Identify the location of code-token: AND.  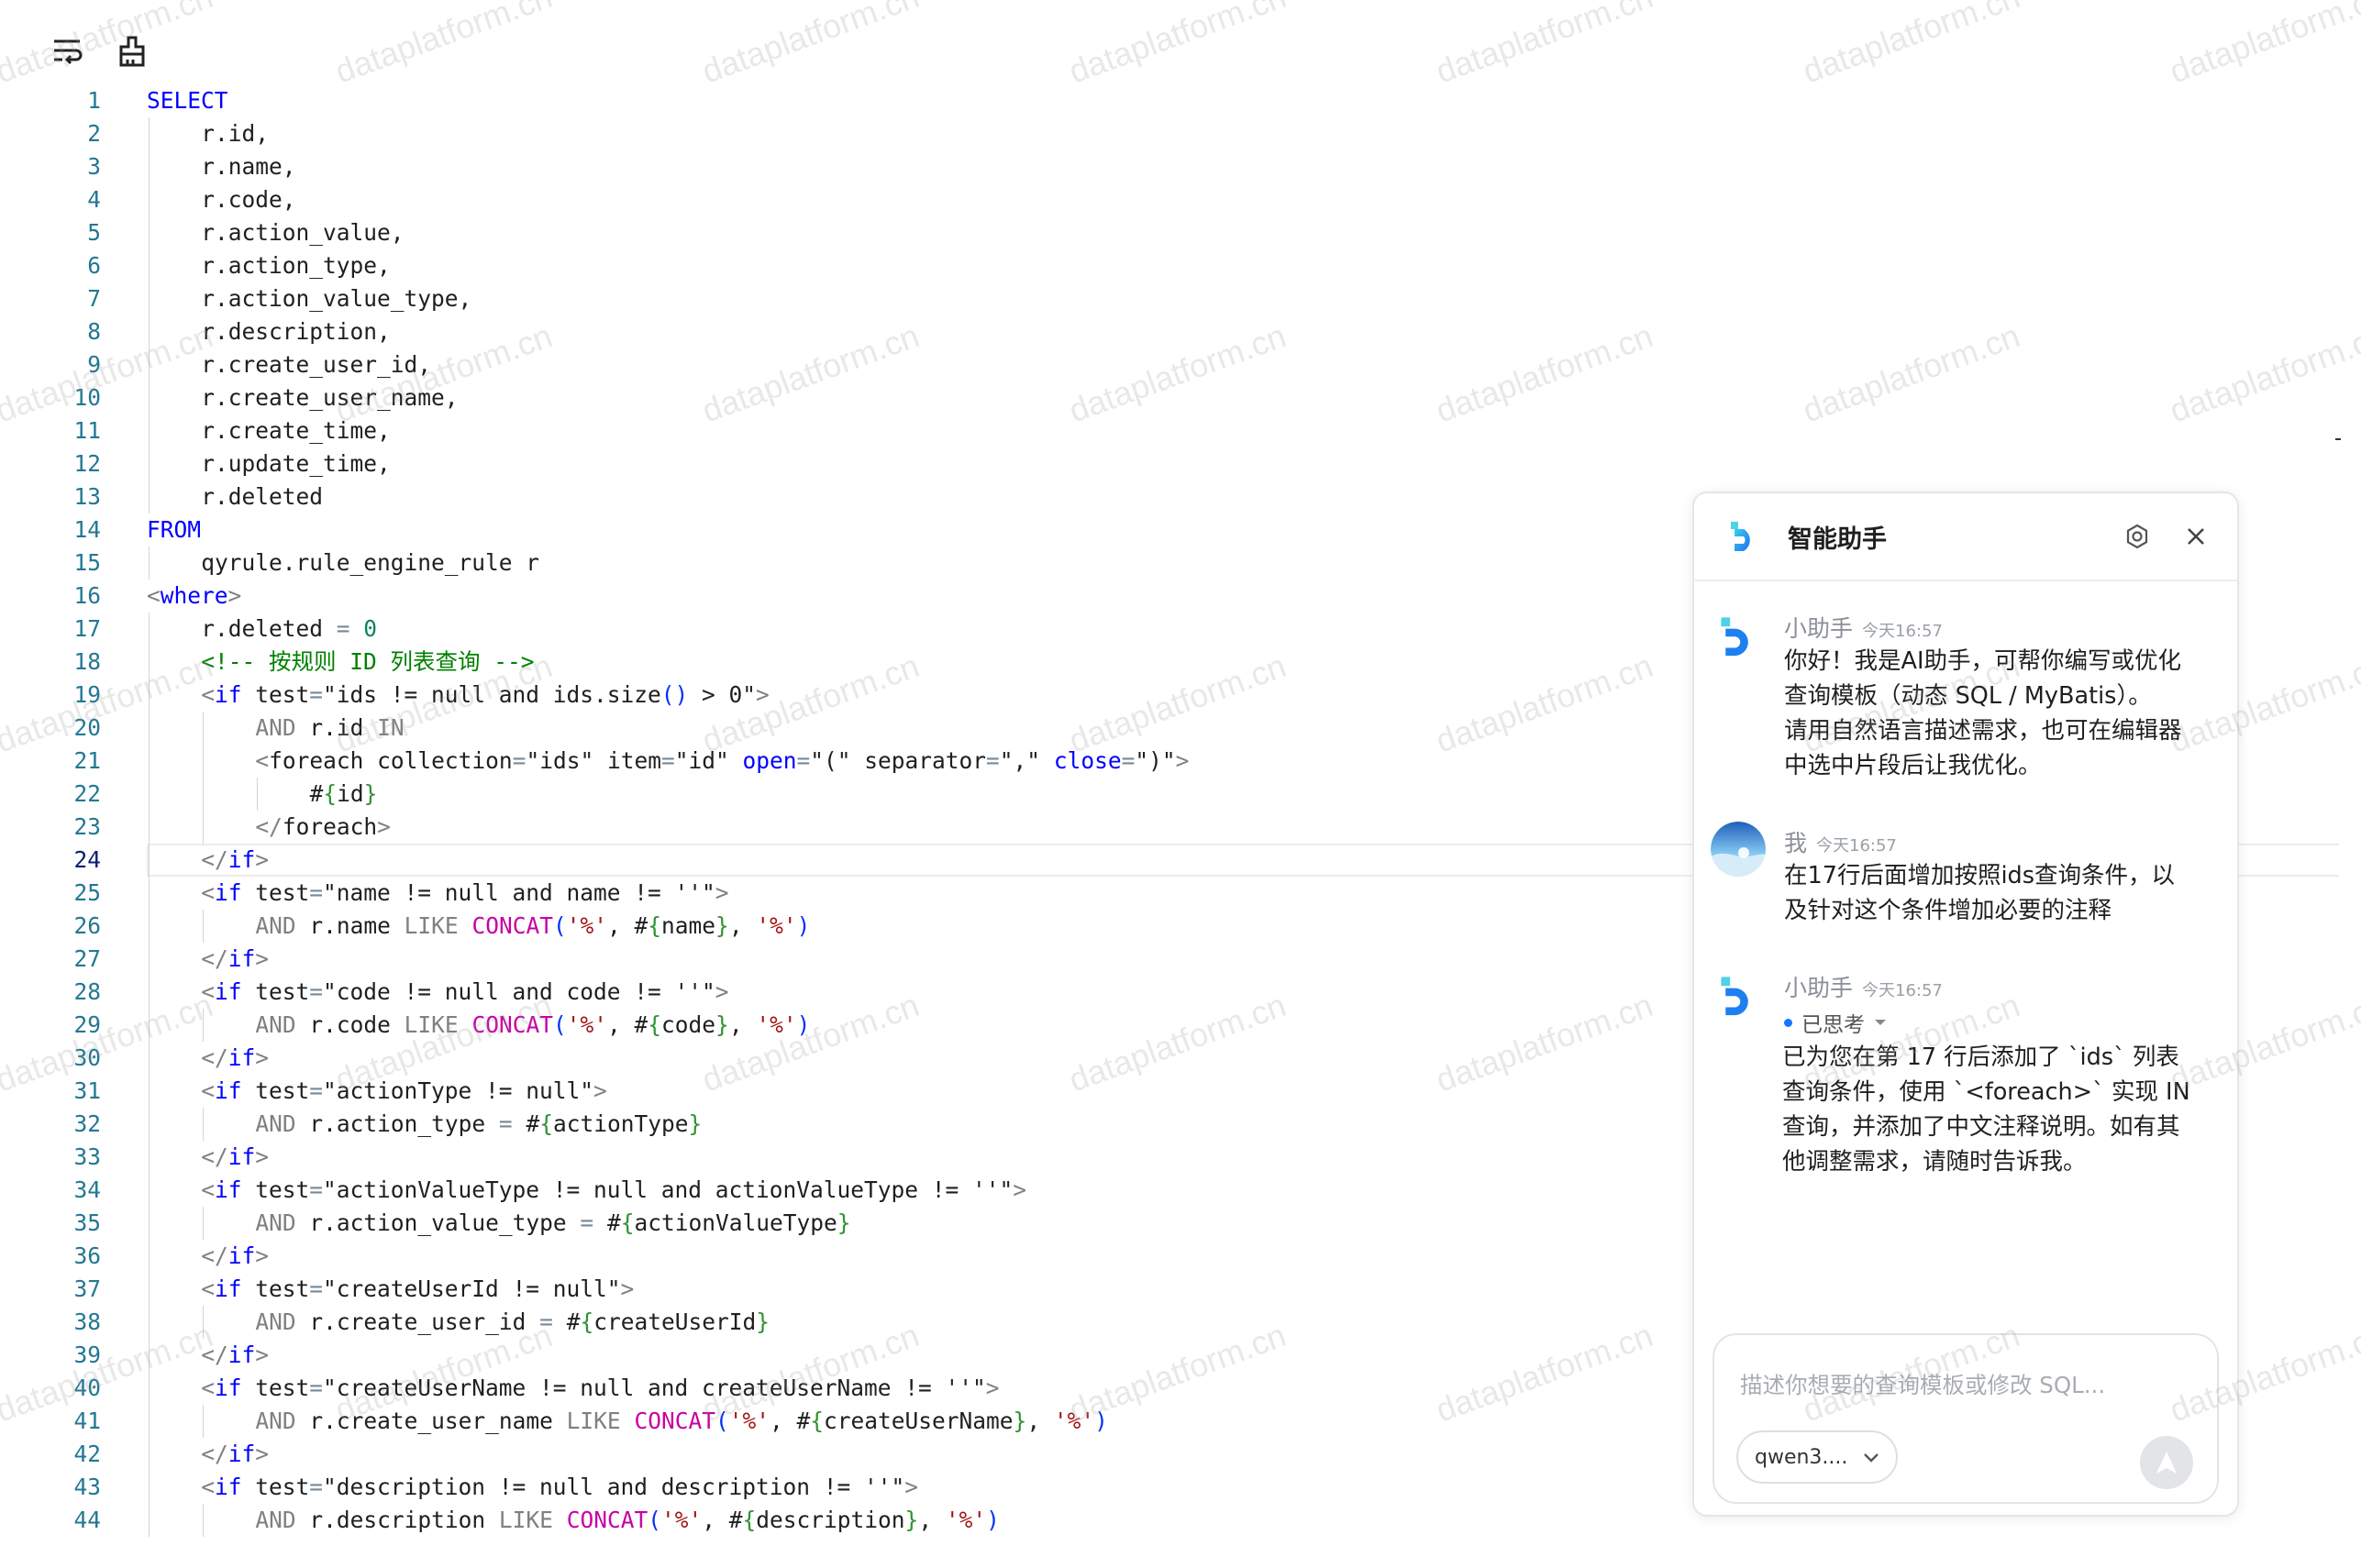
(276, 728).